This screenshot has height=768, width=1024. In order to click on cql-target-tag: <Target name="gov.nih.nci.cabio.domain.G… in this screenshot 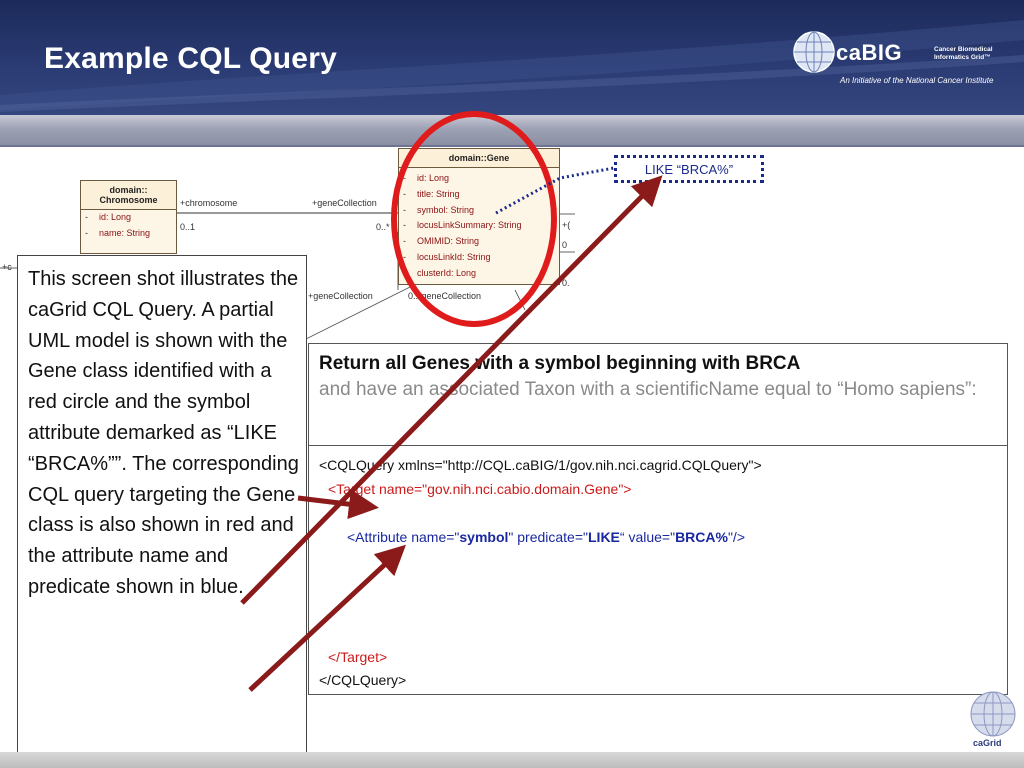, I will do `click(480, 489)`.